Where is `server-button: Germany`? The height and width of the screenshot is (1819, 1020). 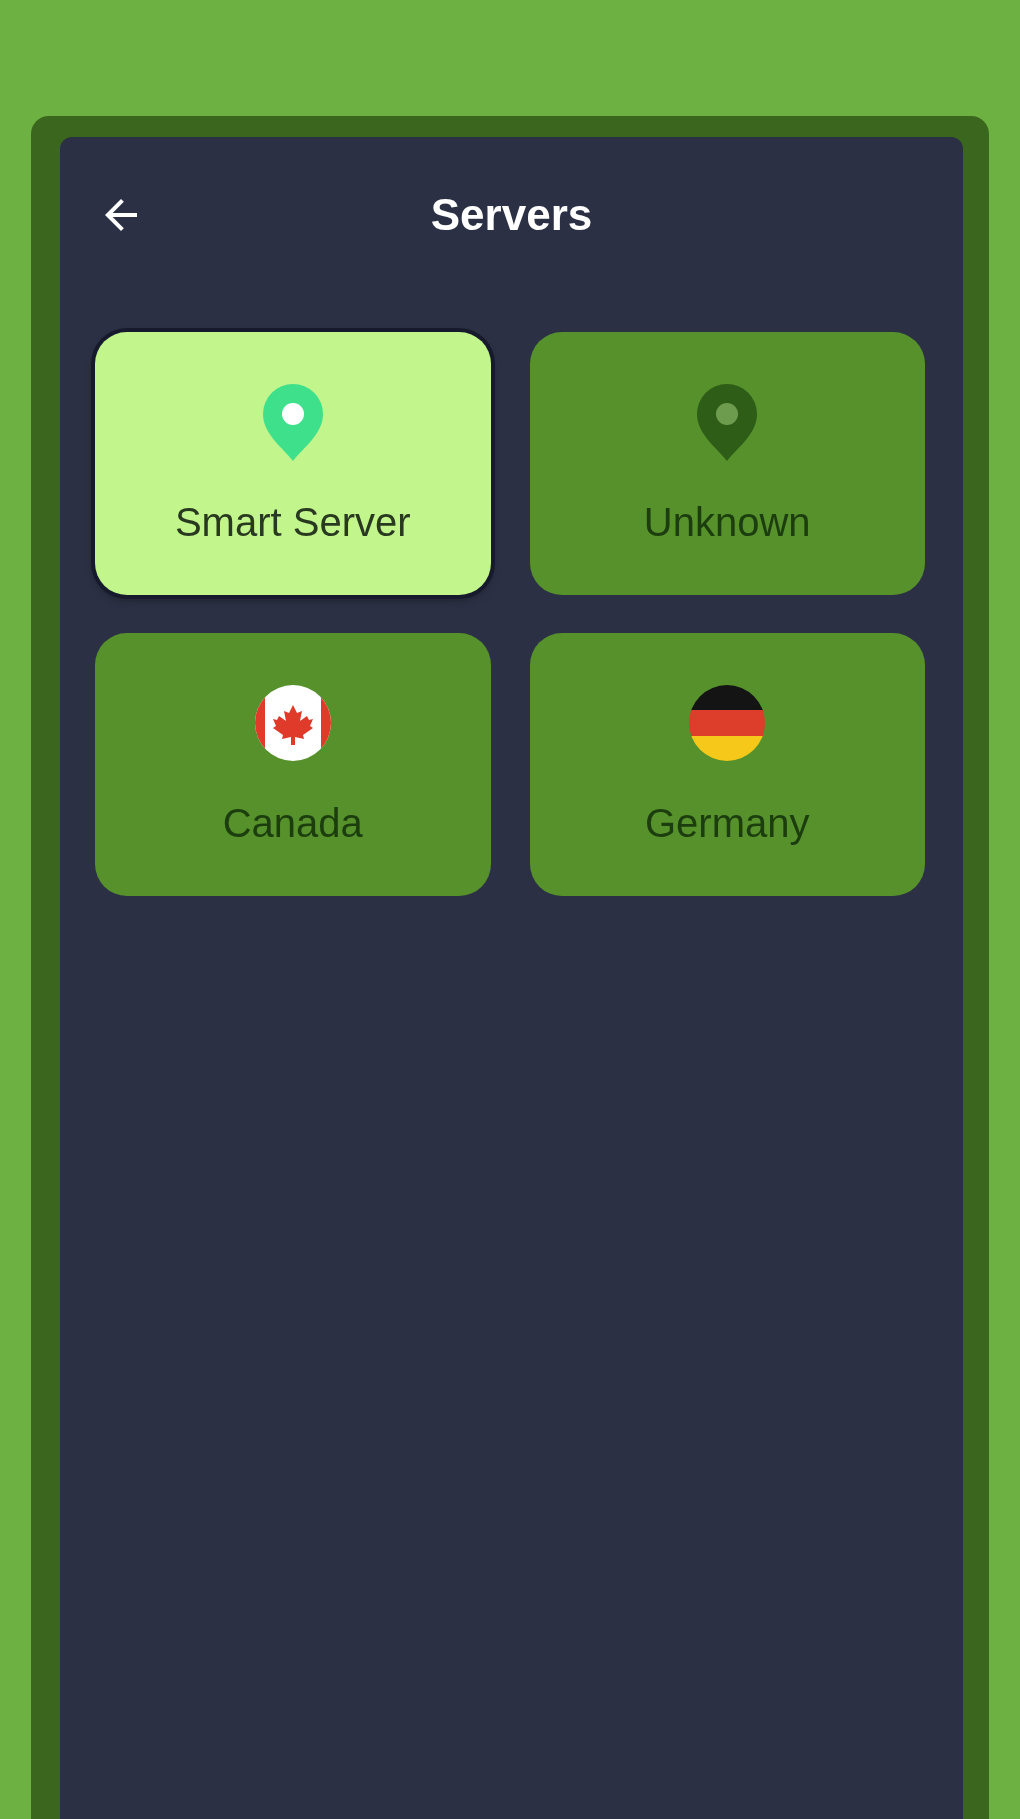
server-button: Germany is located at coordinates (727, 764).